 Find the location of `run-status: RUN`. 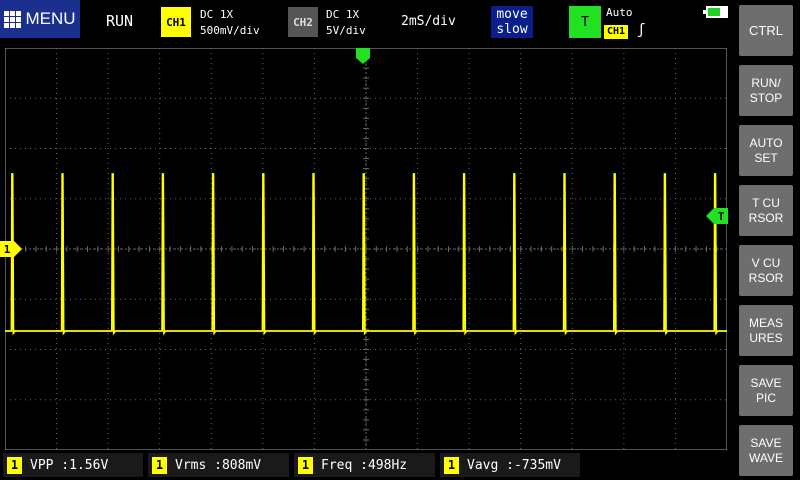

run-status: RUN is located at coordinates (119, 21).